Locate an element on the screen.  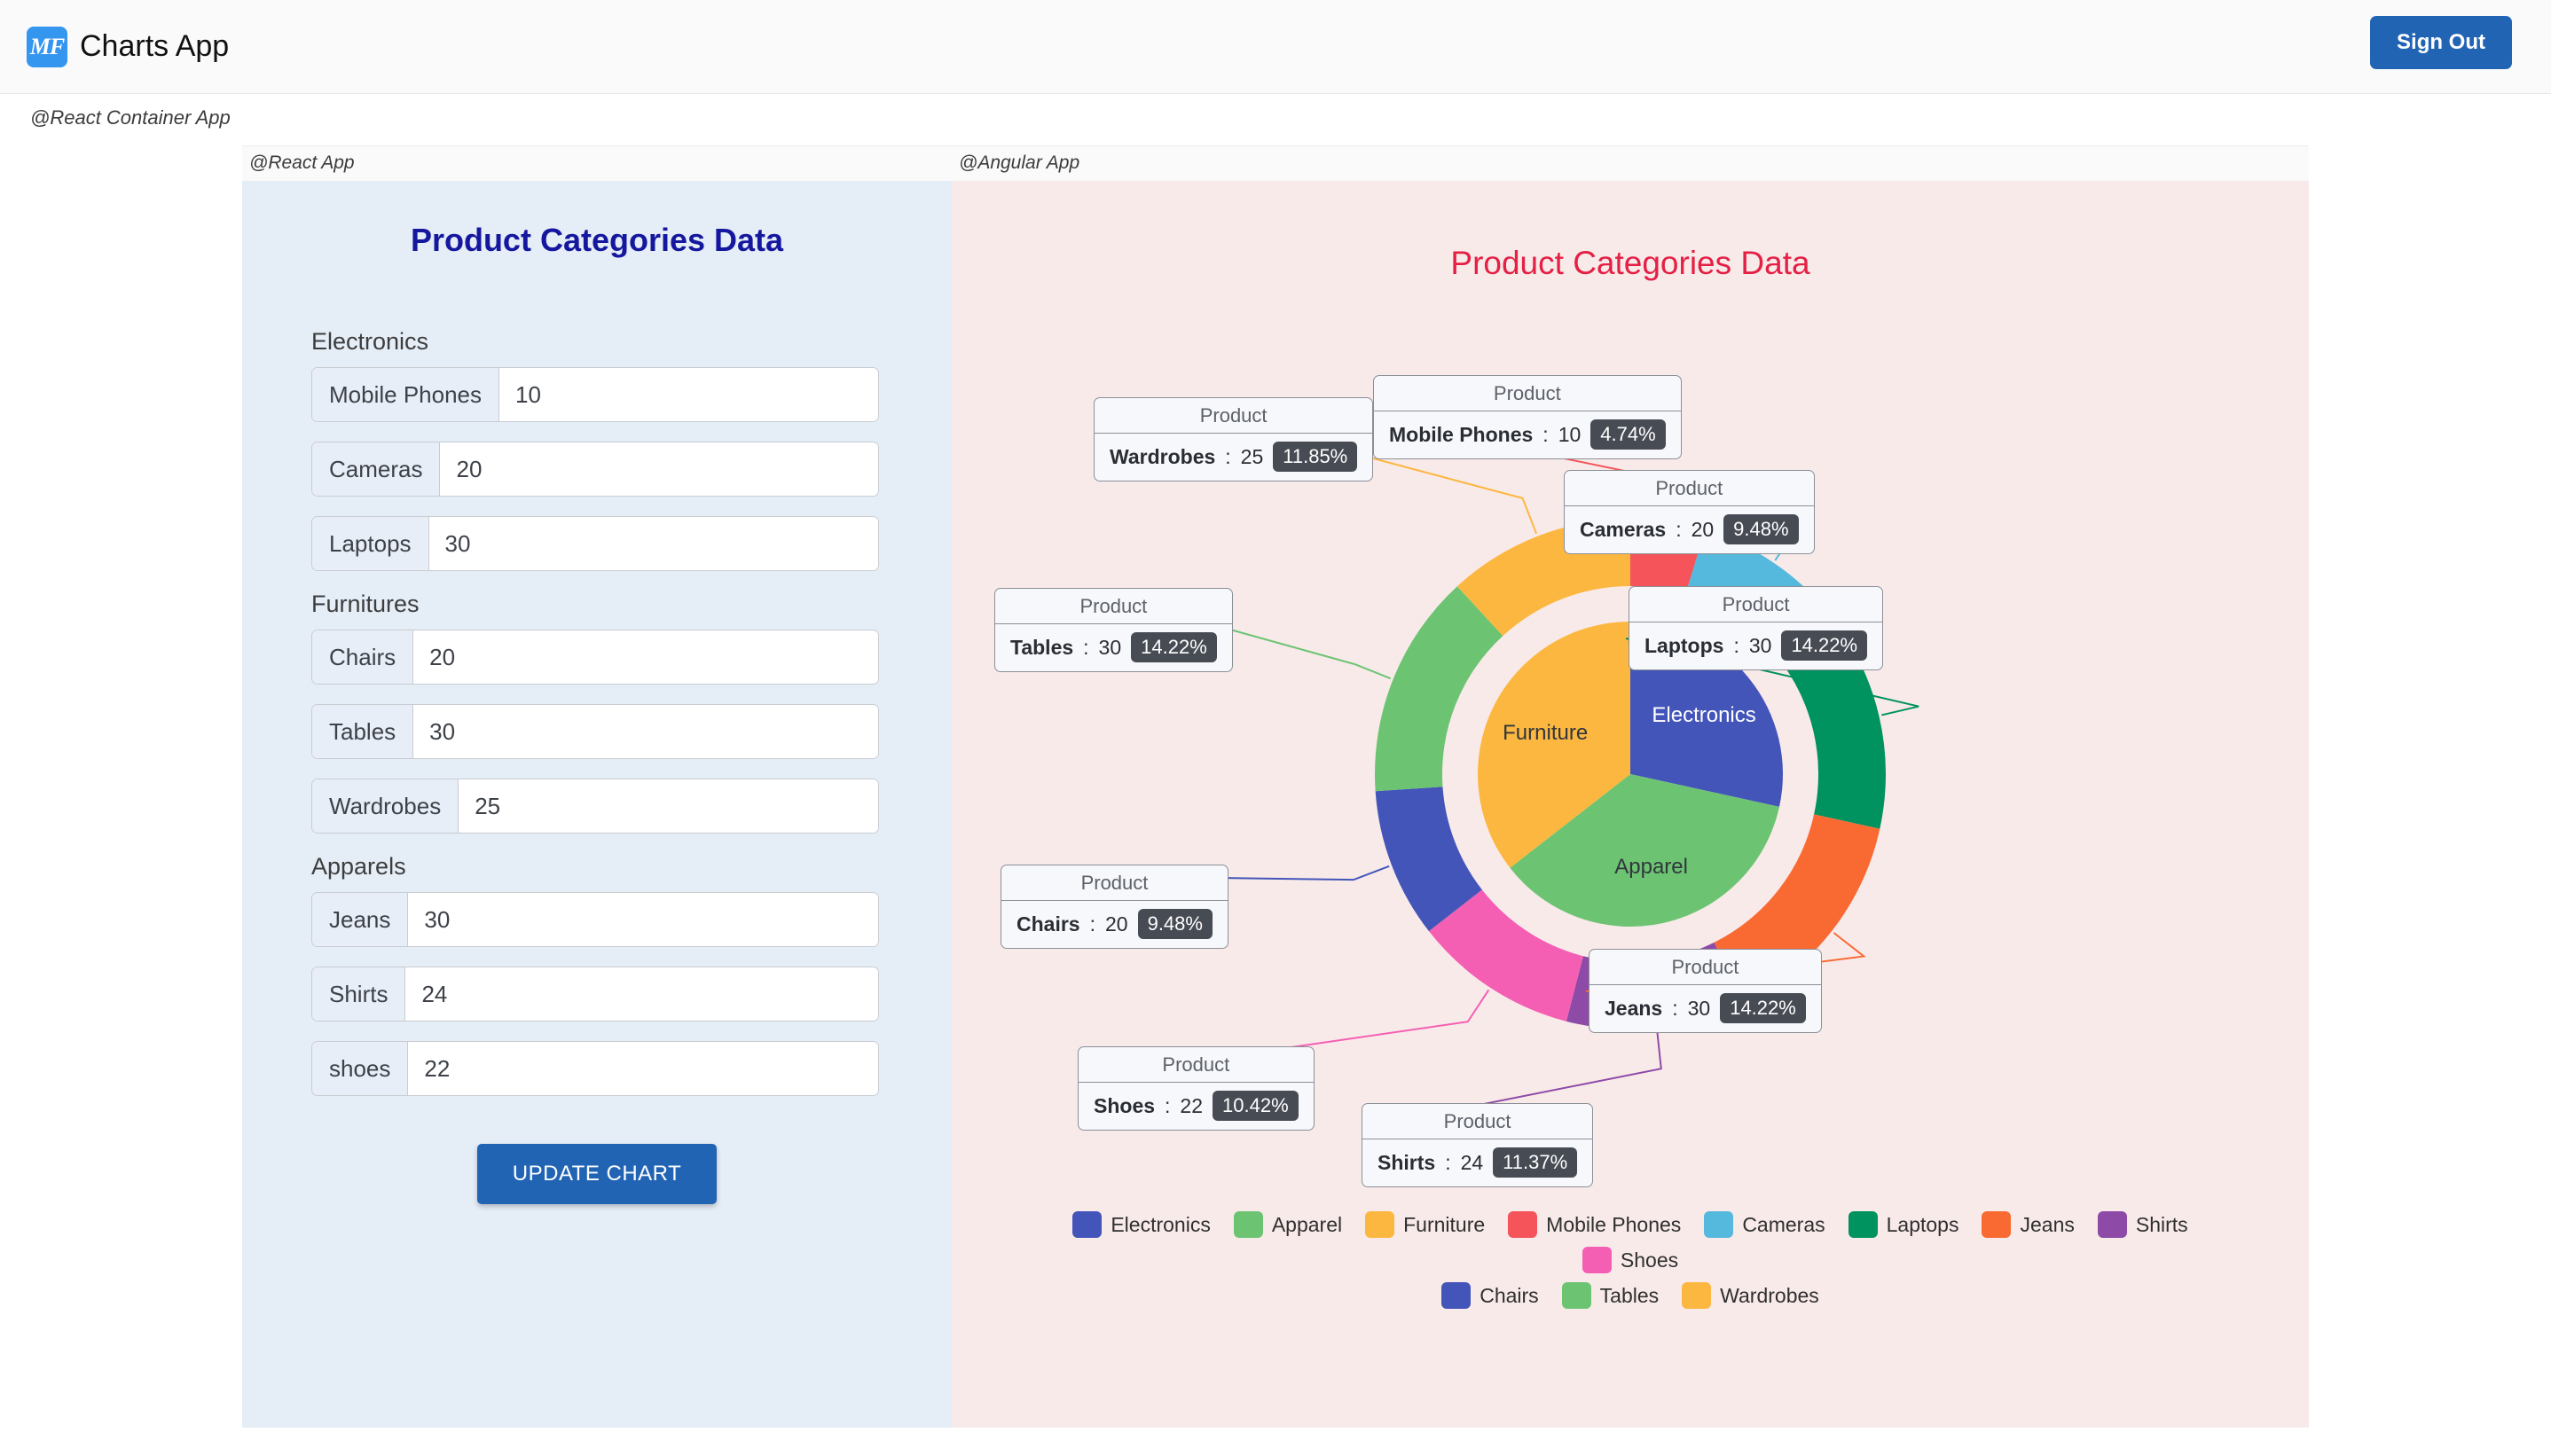
group-heading-apparels: Apparels is located at coordinates (358, 866).